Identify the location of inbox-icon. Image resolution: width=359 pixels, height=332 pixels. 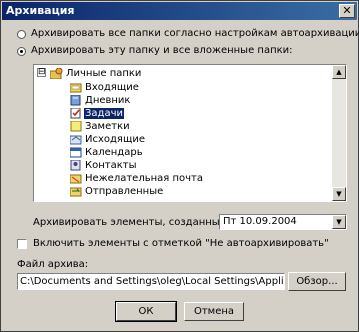
(76, 88).